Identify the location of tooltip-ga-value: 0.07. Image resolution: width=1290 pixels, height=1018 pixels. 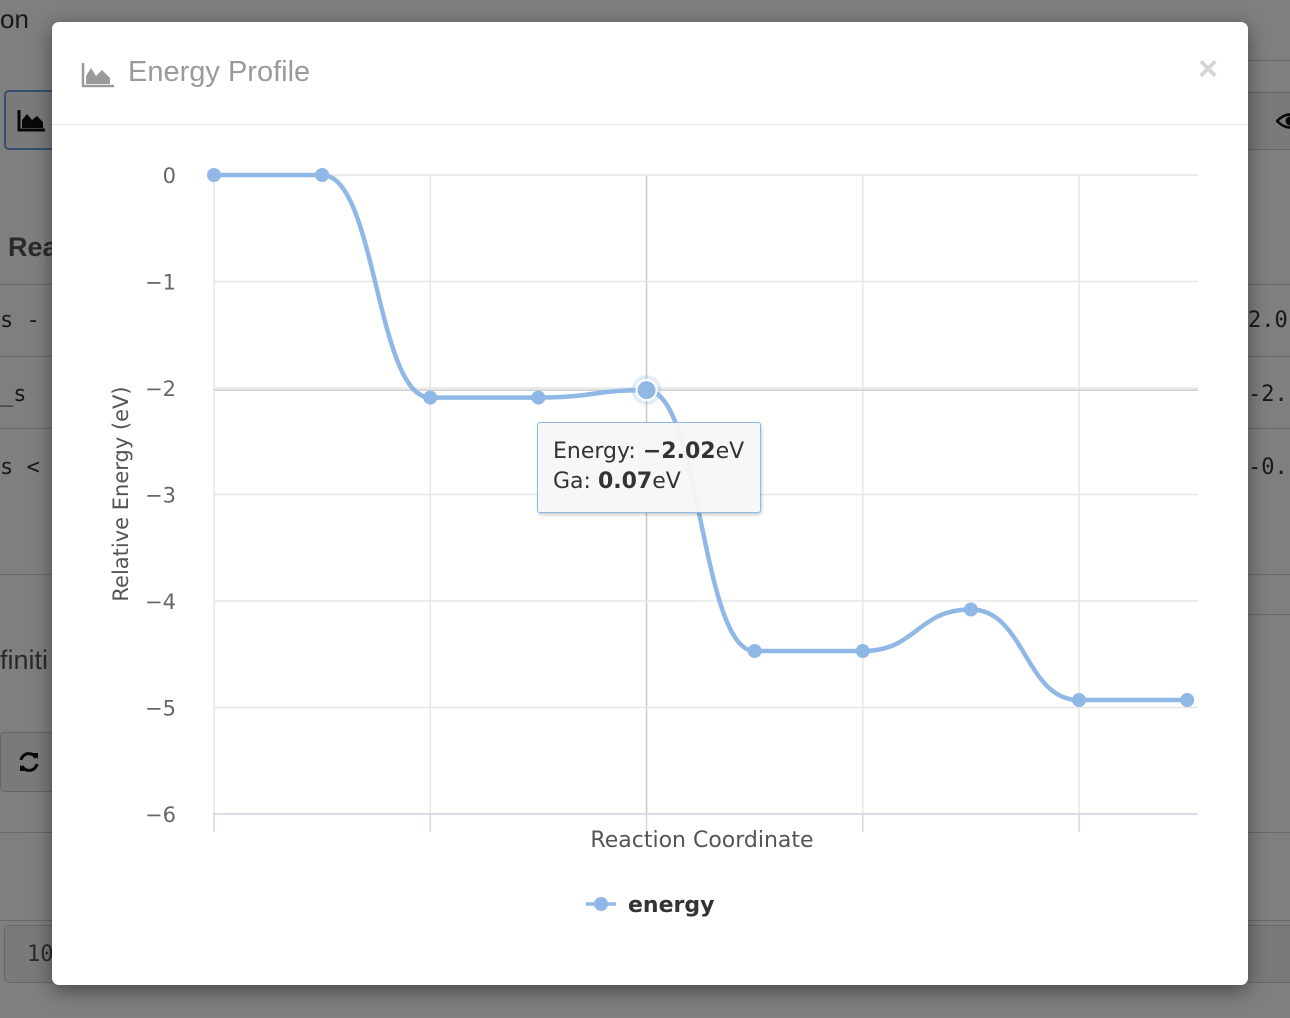
(625, 481).